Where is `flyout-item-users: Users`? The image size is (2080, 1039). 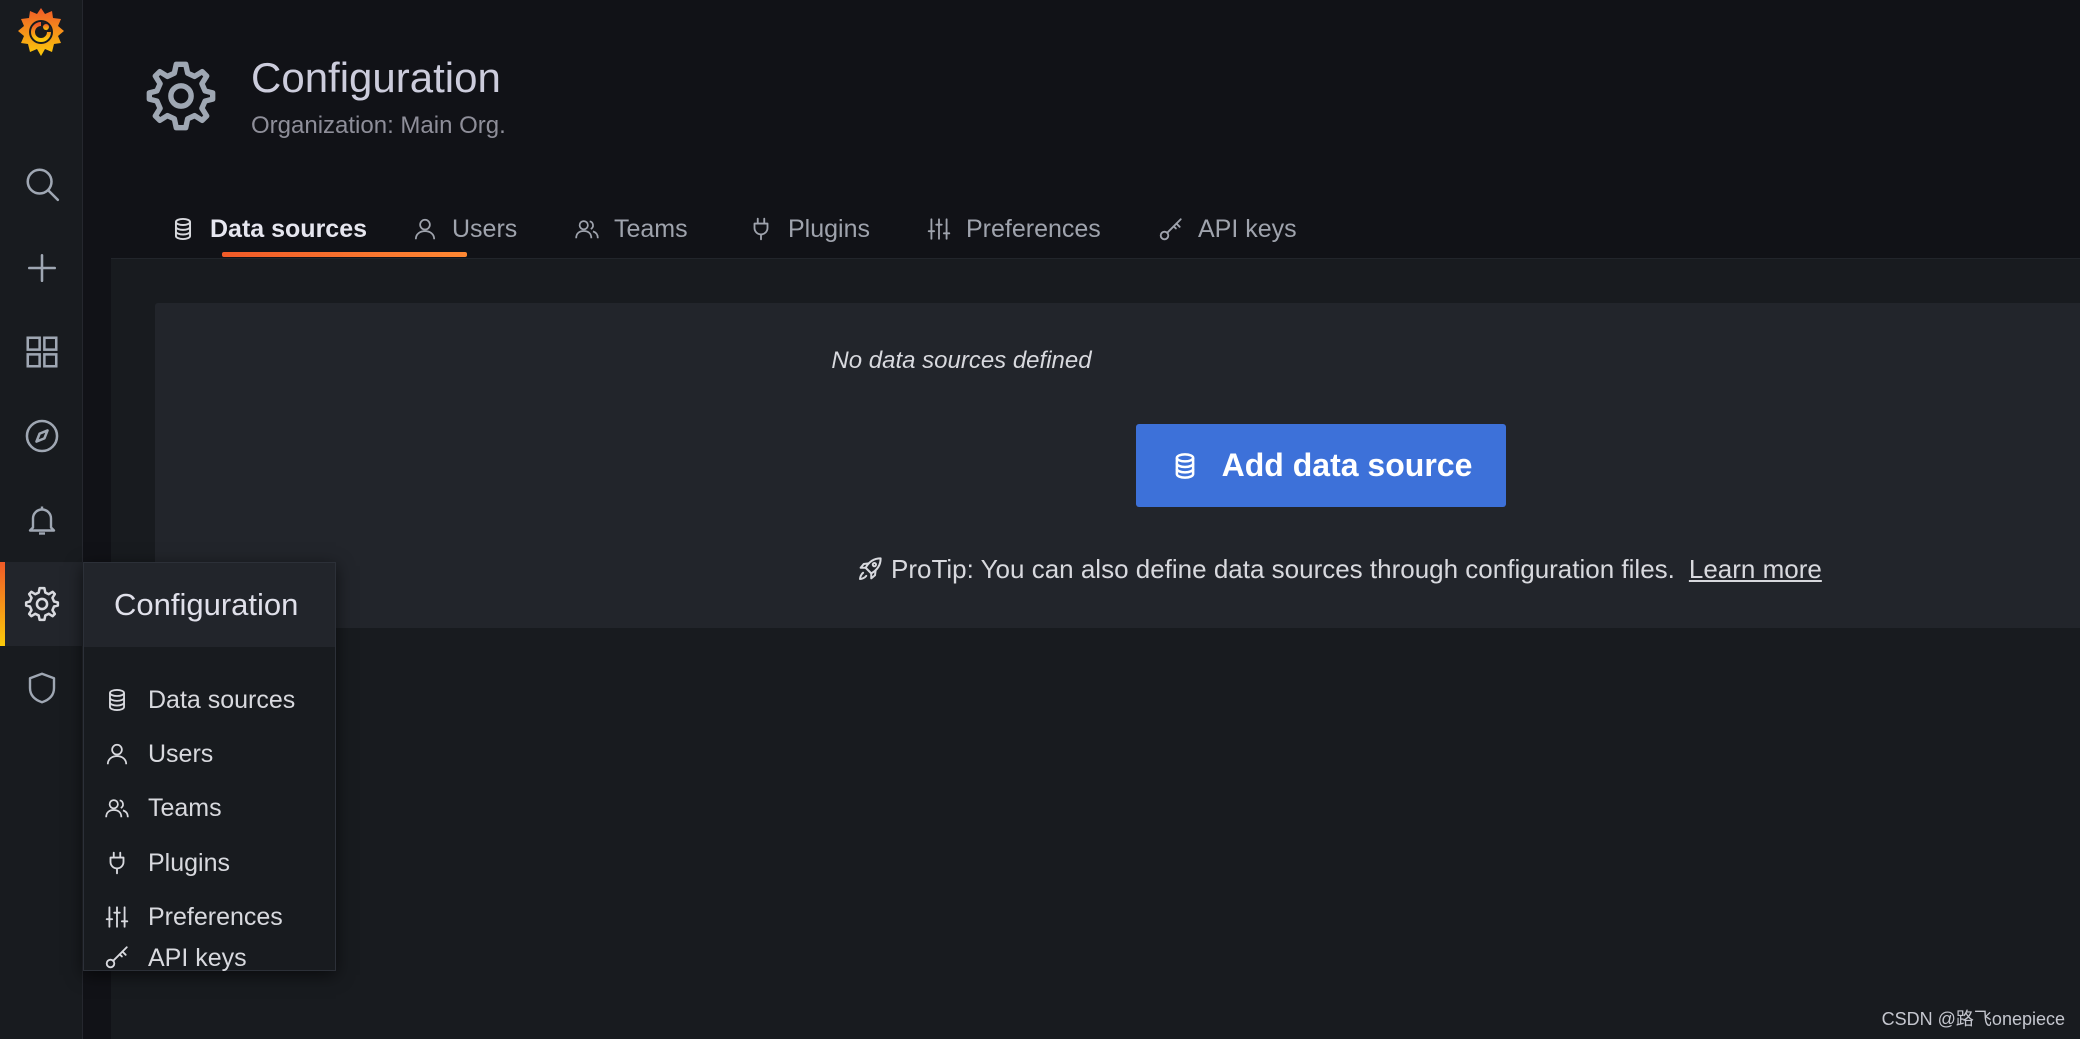 flyout-item-users: Users is located at coordinates (209, 754).